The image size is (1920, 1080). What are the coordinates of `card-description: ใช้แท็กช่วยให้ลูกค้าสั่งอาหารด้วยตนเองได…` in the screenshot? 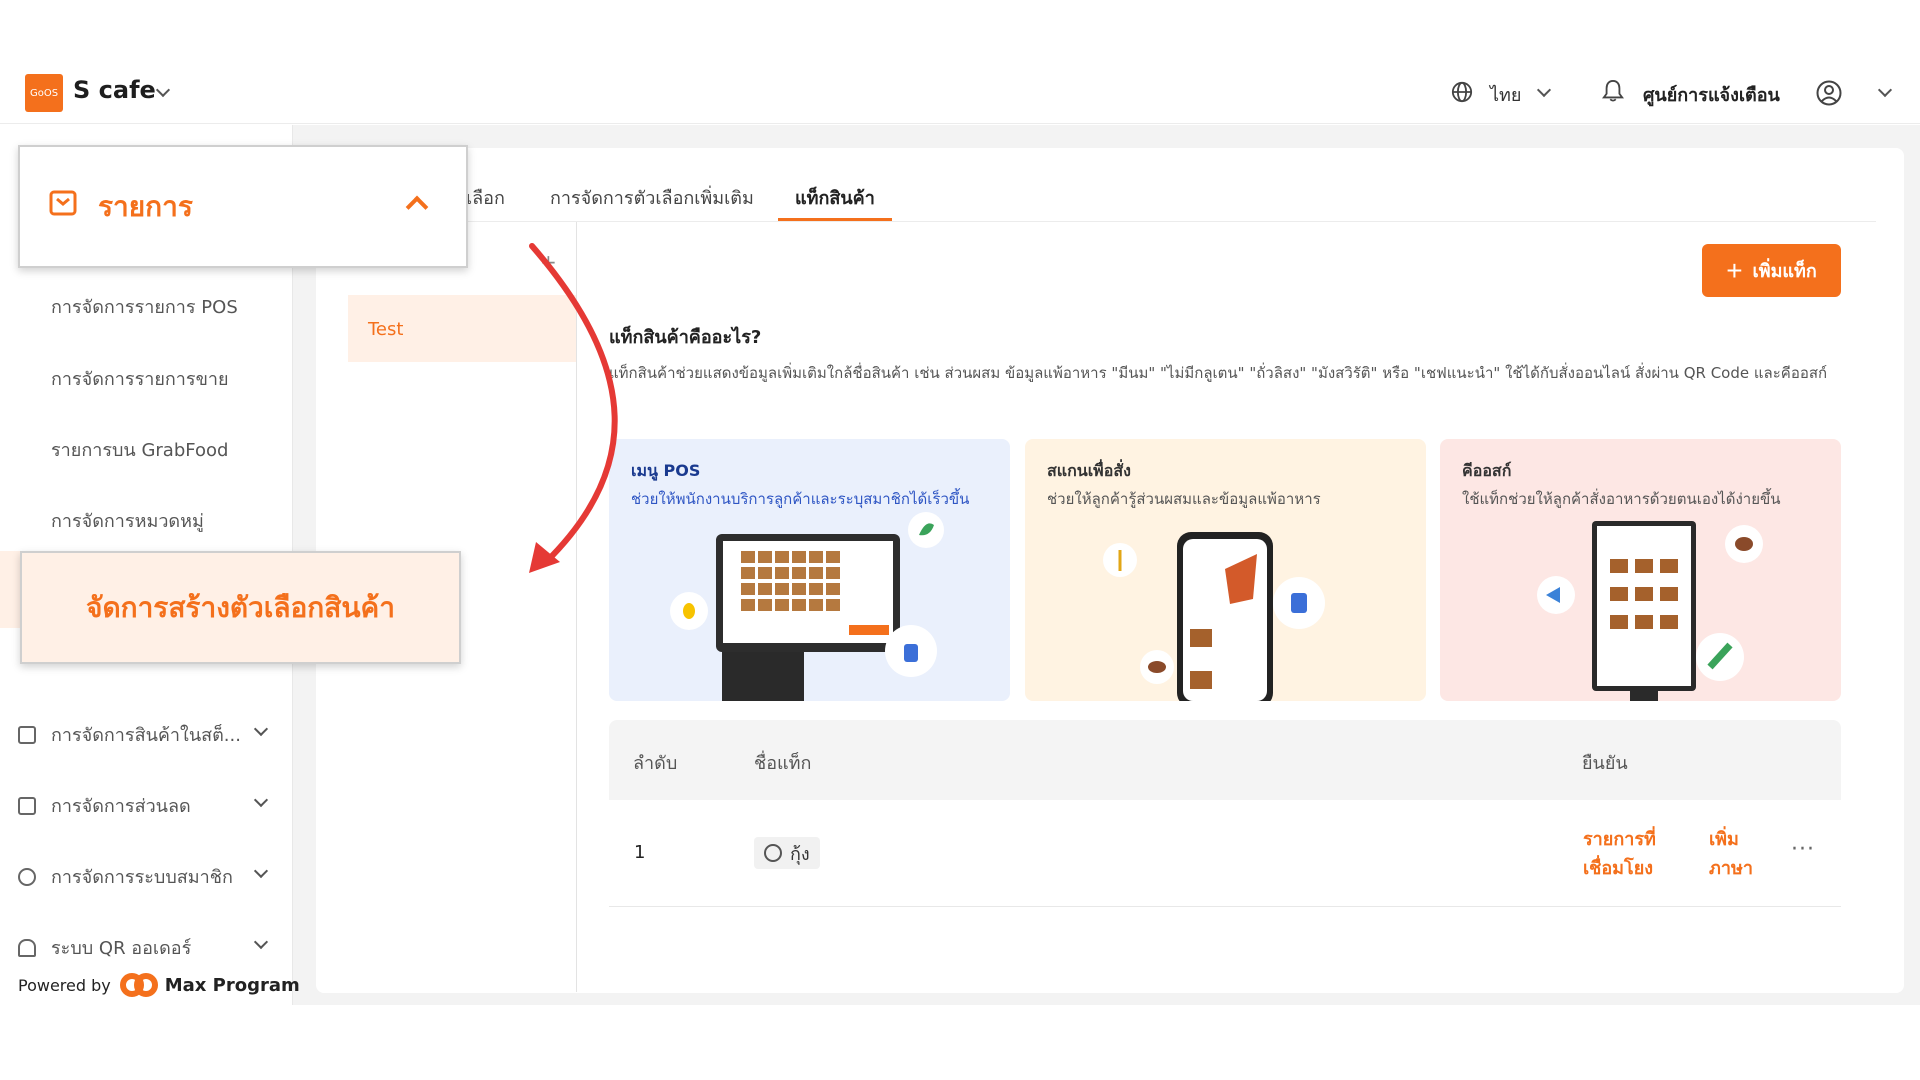 It's located at (1621, 499).